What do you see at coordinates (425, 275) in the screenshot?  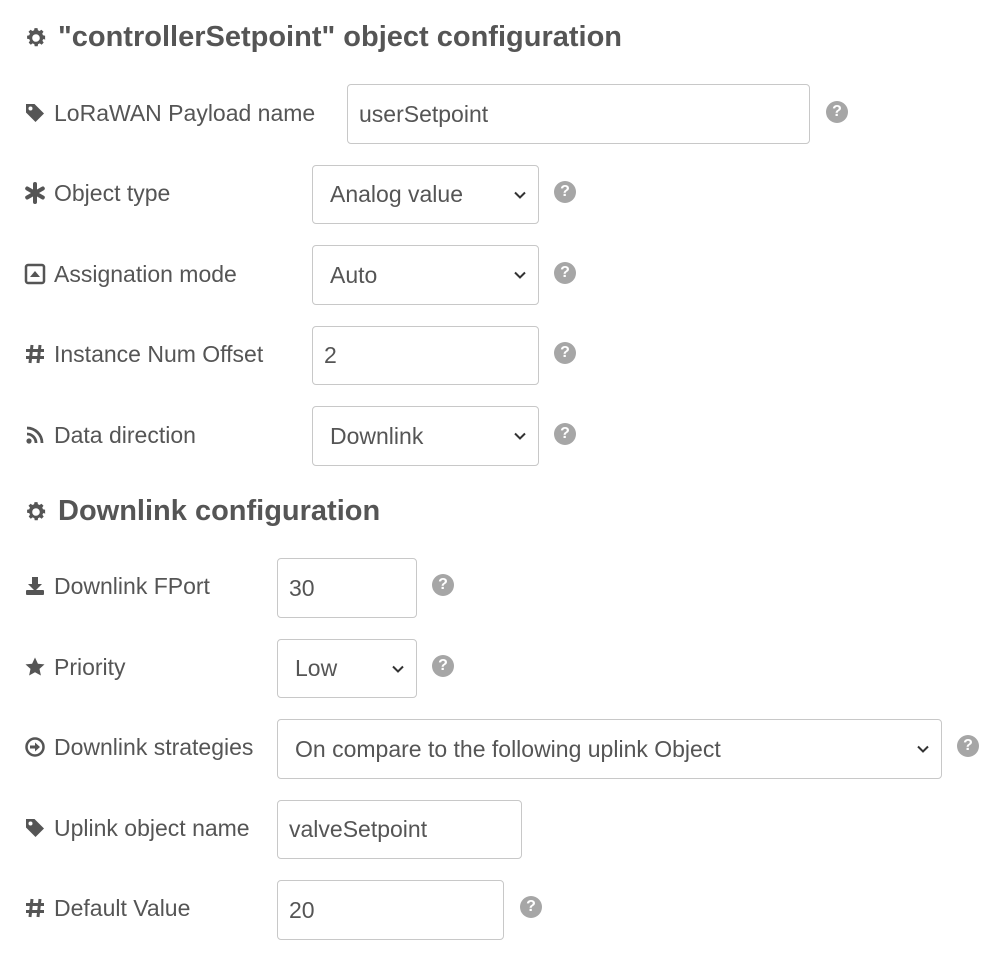 I see `assignation-mode-select: Auto` at bounding box center [425, 275].